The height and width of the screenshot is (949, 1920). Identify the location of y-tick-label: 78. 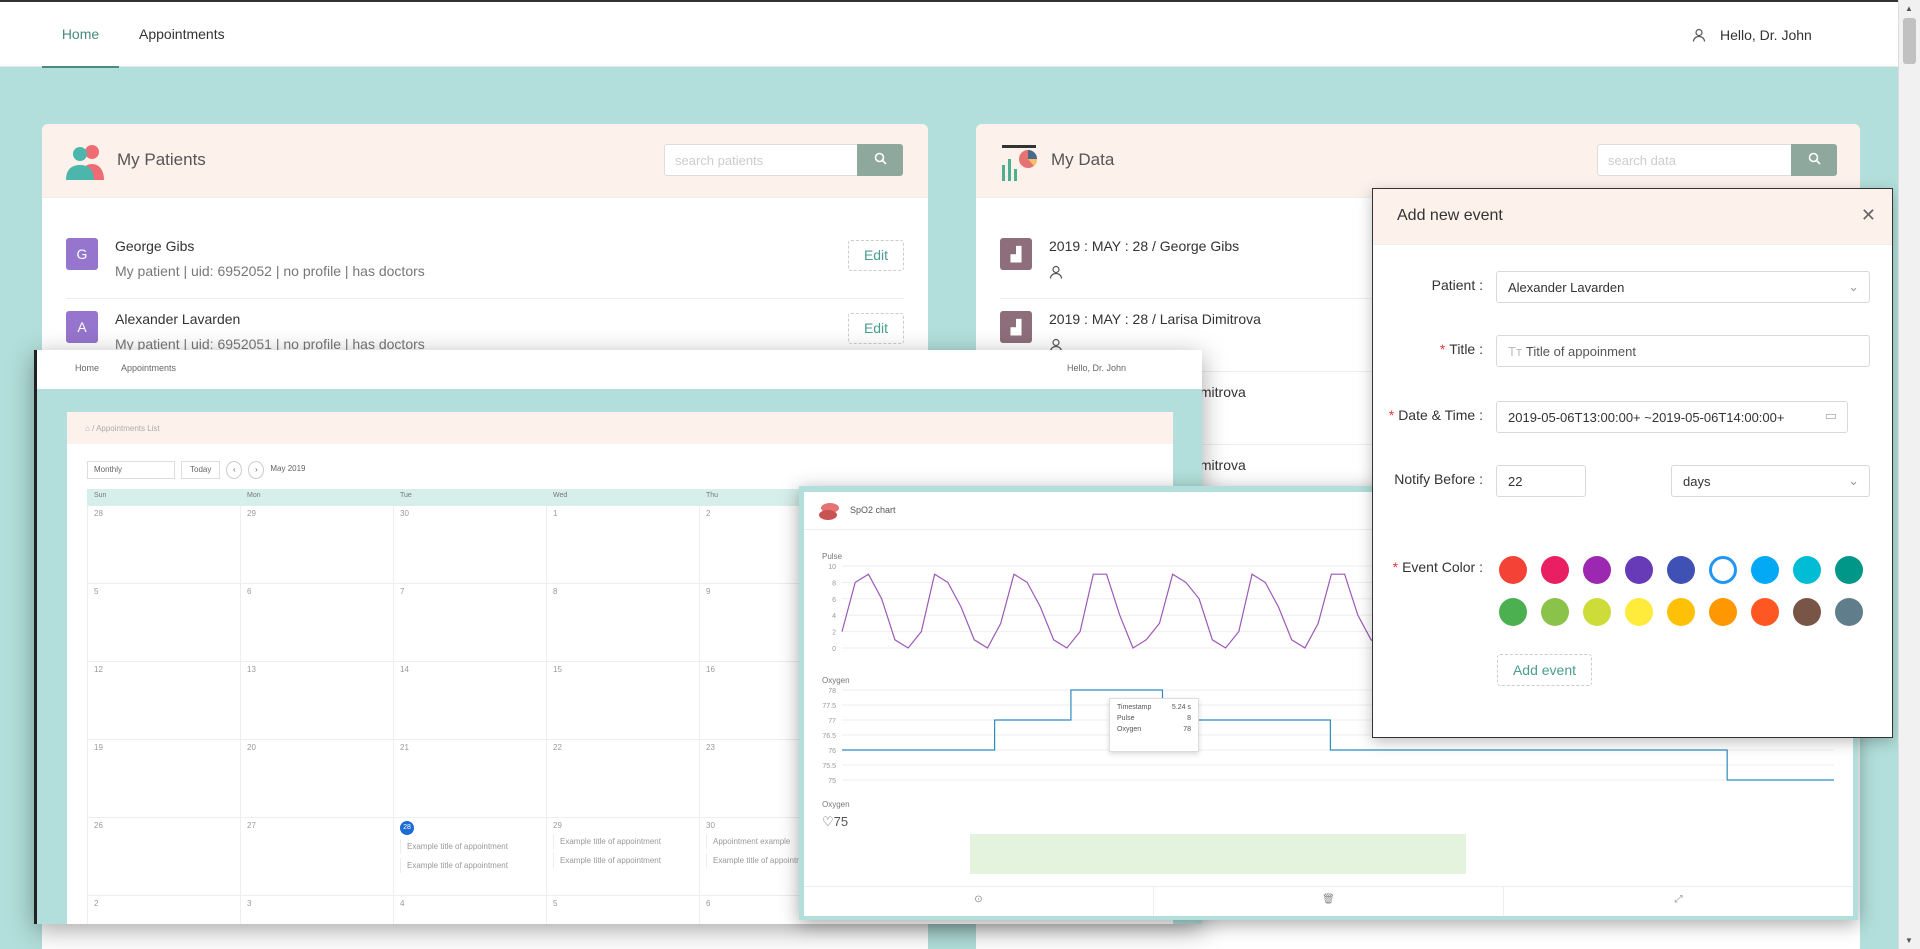
(832, 691).